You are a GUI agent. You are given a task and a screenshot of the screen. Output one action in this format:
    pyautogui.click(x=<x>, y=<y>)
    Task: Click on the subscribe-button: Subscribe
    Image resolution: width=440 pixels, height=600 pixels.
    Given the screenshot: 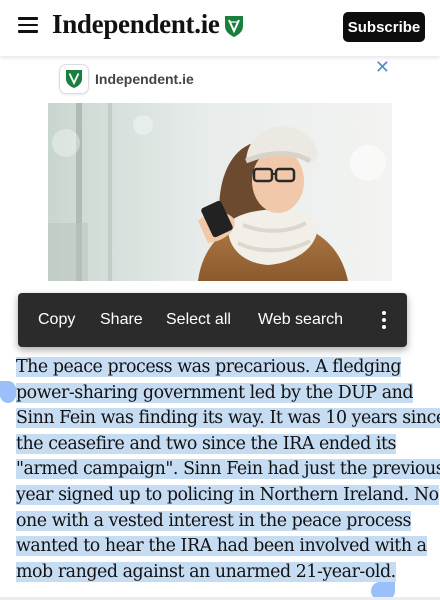 What is the action you would take?
    pyautogui.click(x=384, y=27)
    